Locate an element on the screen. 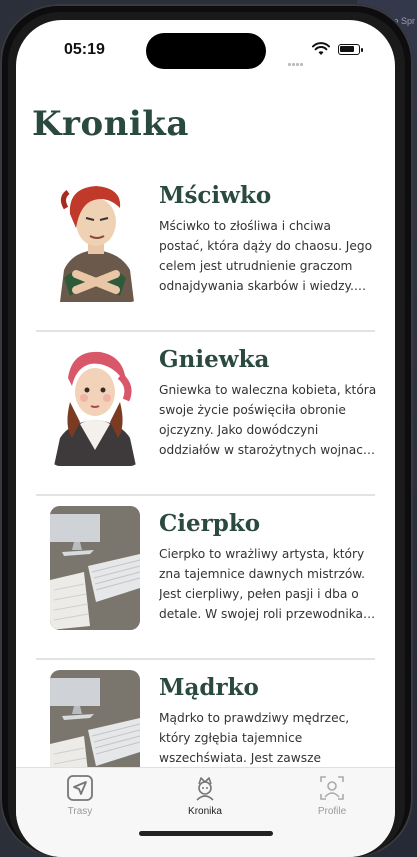 The width and height of the screenshot is (417, 857). tab-label: Trasy is located at coordinates (80, 811).